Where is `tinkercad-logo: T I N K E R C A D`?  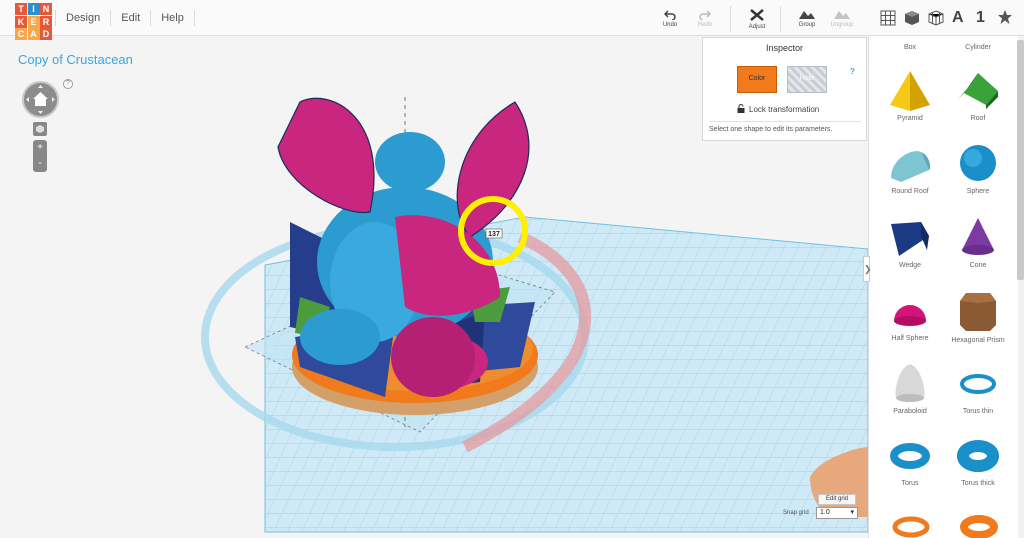
tinkercad-logo: T I N K E R C A D is located at coordinates (33, 21).